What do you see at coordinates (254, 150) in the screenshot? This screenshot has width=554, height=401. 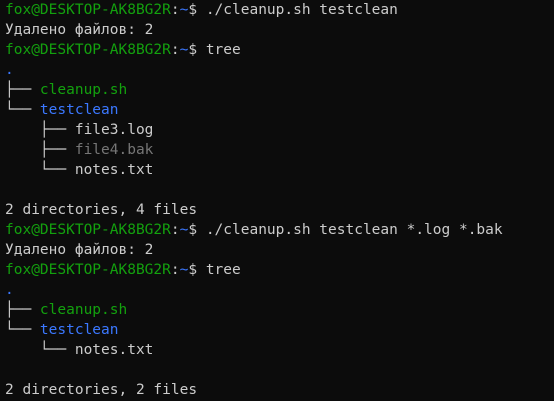 I see `tree-item: ├── file4.bak` at bounding box center [254, 150].